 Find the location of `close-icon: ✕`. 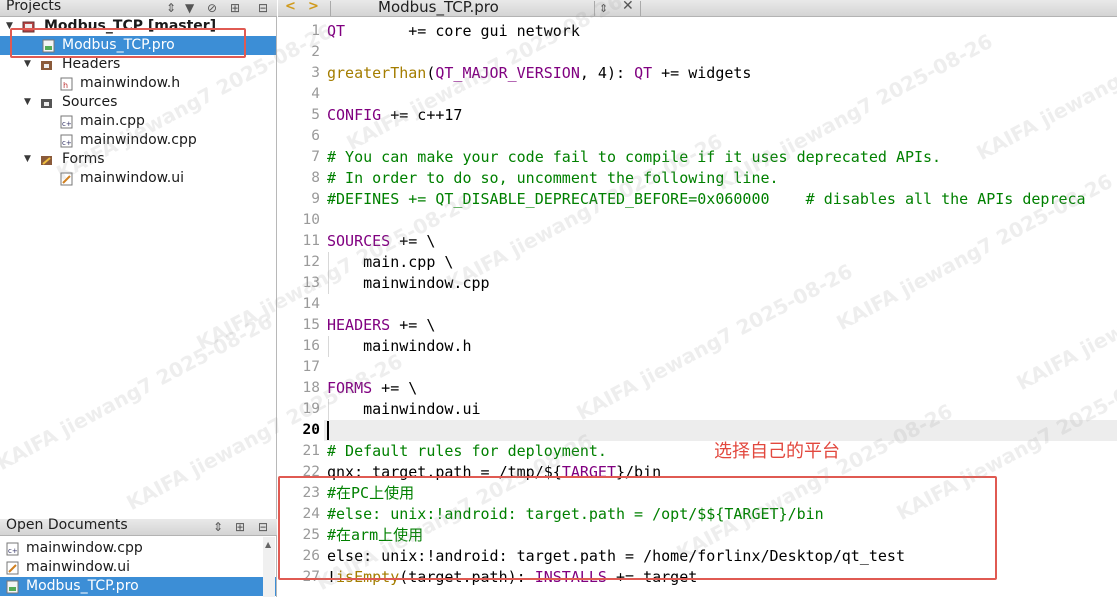

close-icon: ✕ is located at coordinates (628, 7).